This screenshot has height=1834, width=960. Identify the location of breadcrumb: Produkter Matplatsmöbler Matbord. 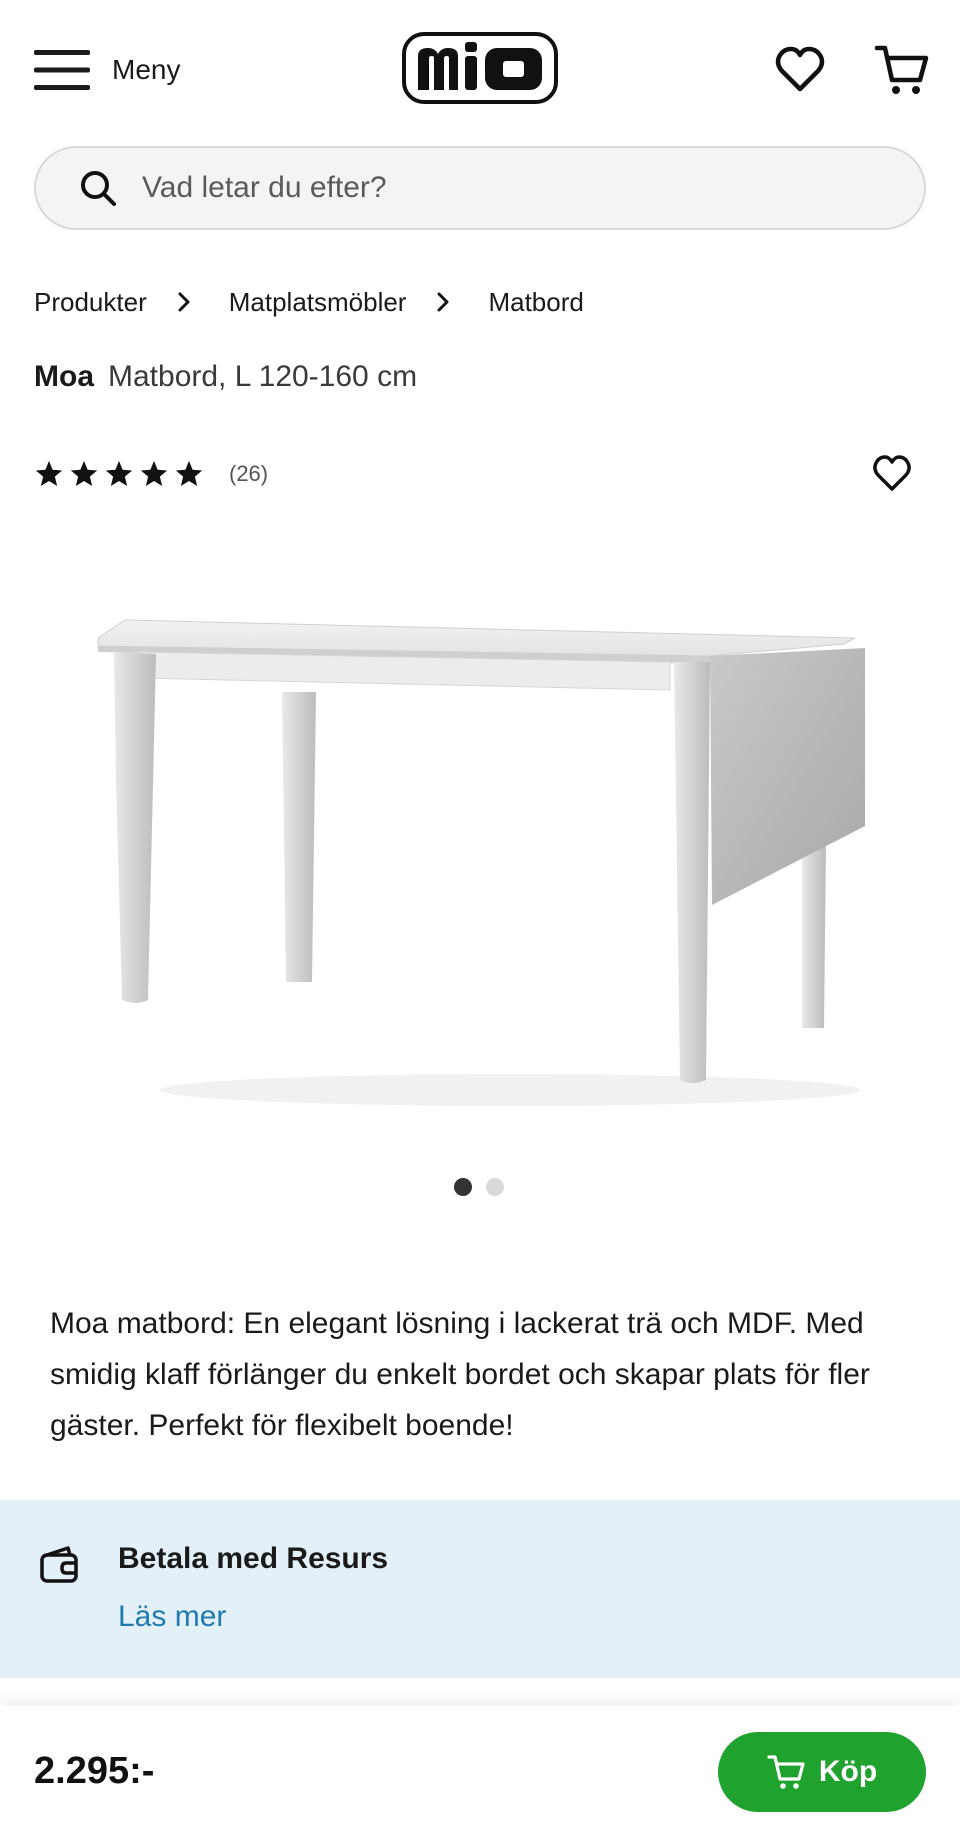
(309, 302).